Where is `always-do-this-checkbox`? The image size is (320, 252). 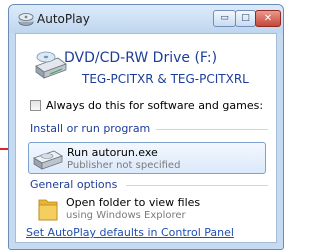 always-do-this-checkbox is located at coordinates (35, 105).